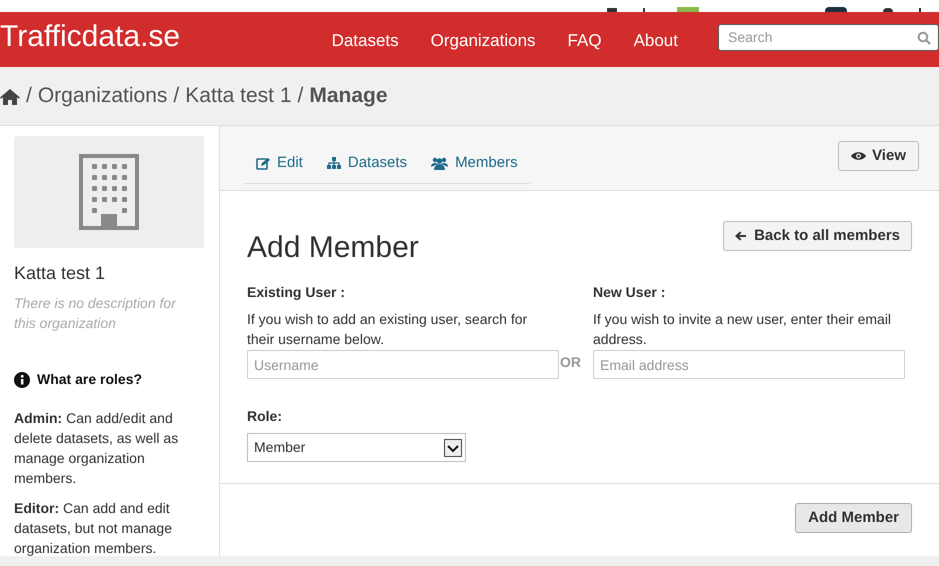  I want to click on tab: Members, so click(474, 163).